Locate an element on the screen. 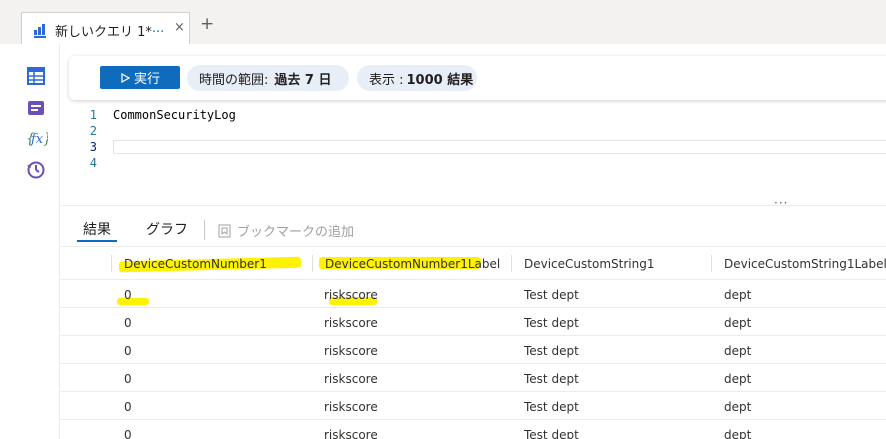  current-line-highlight is located at coordinates (499, 147).